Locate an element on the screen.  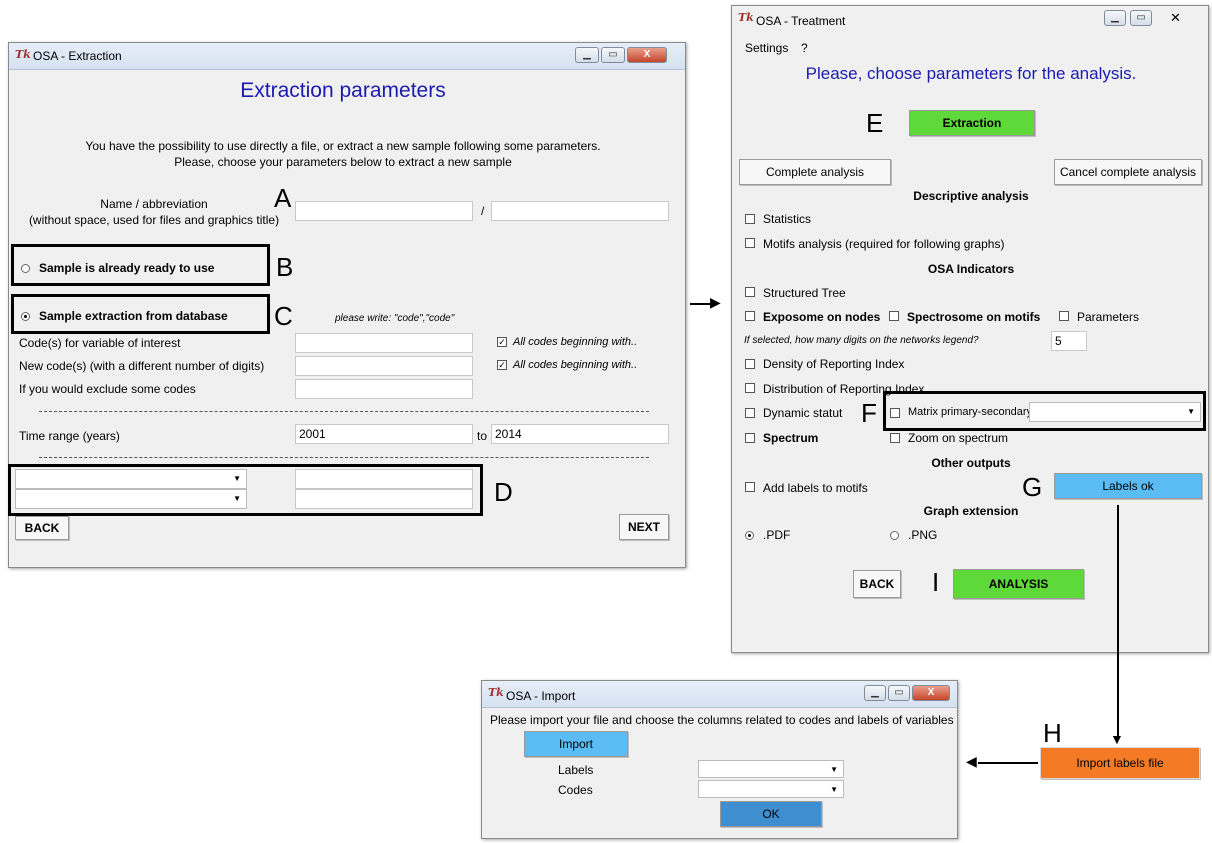
dynamic-checkbox is located at coordinates (750, 413).